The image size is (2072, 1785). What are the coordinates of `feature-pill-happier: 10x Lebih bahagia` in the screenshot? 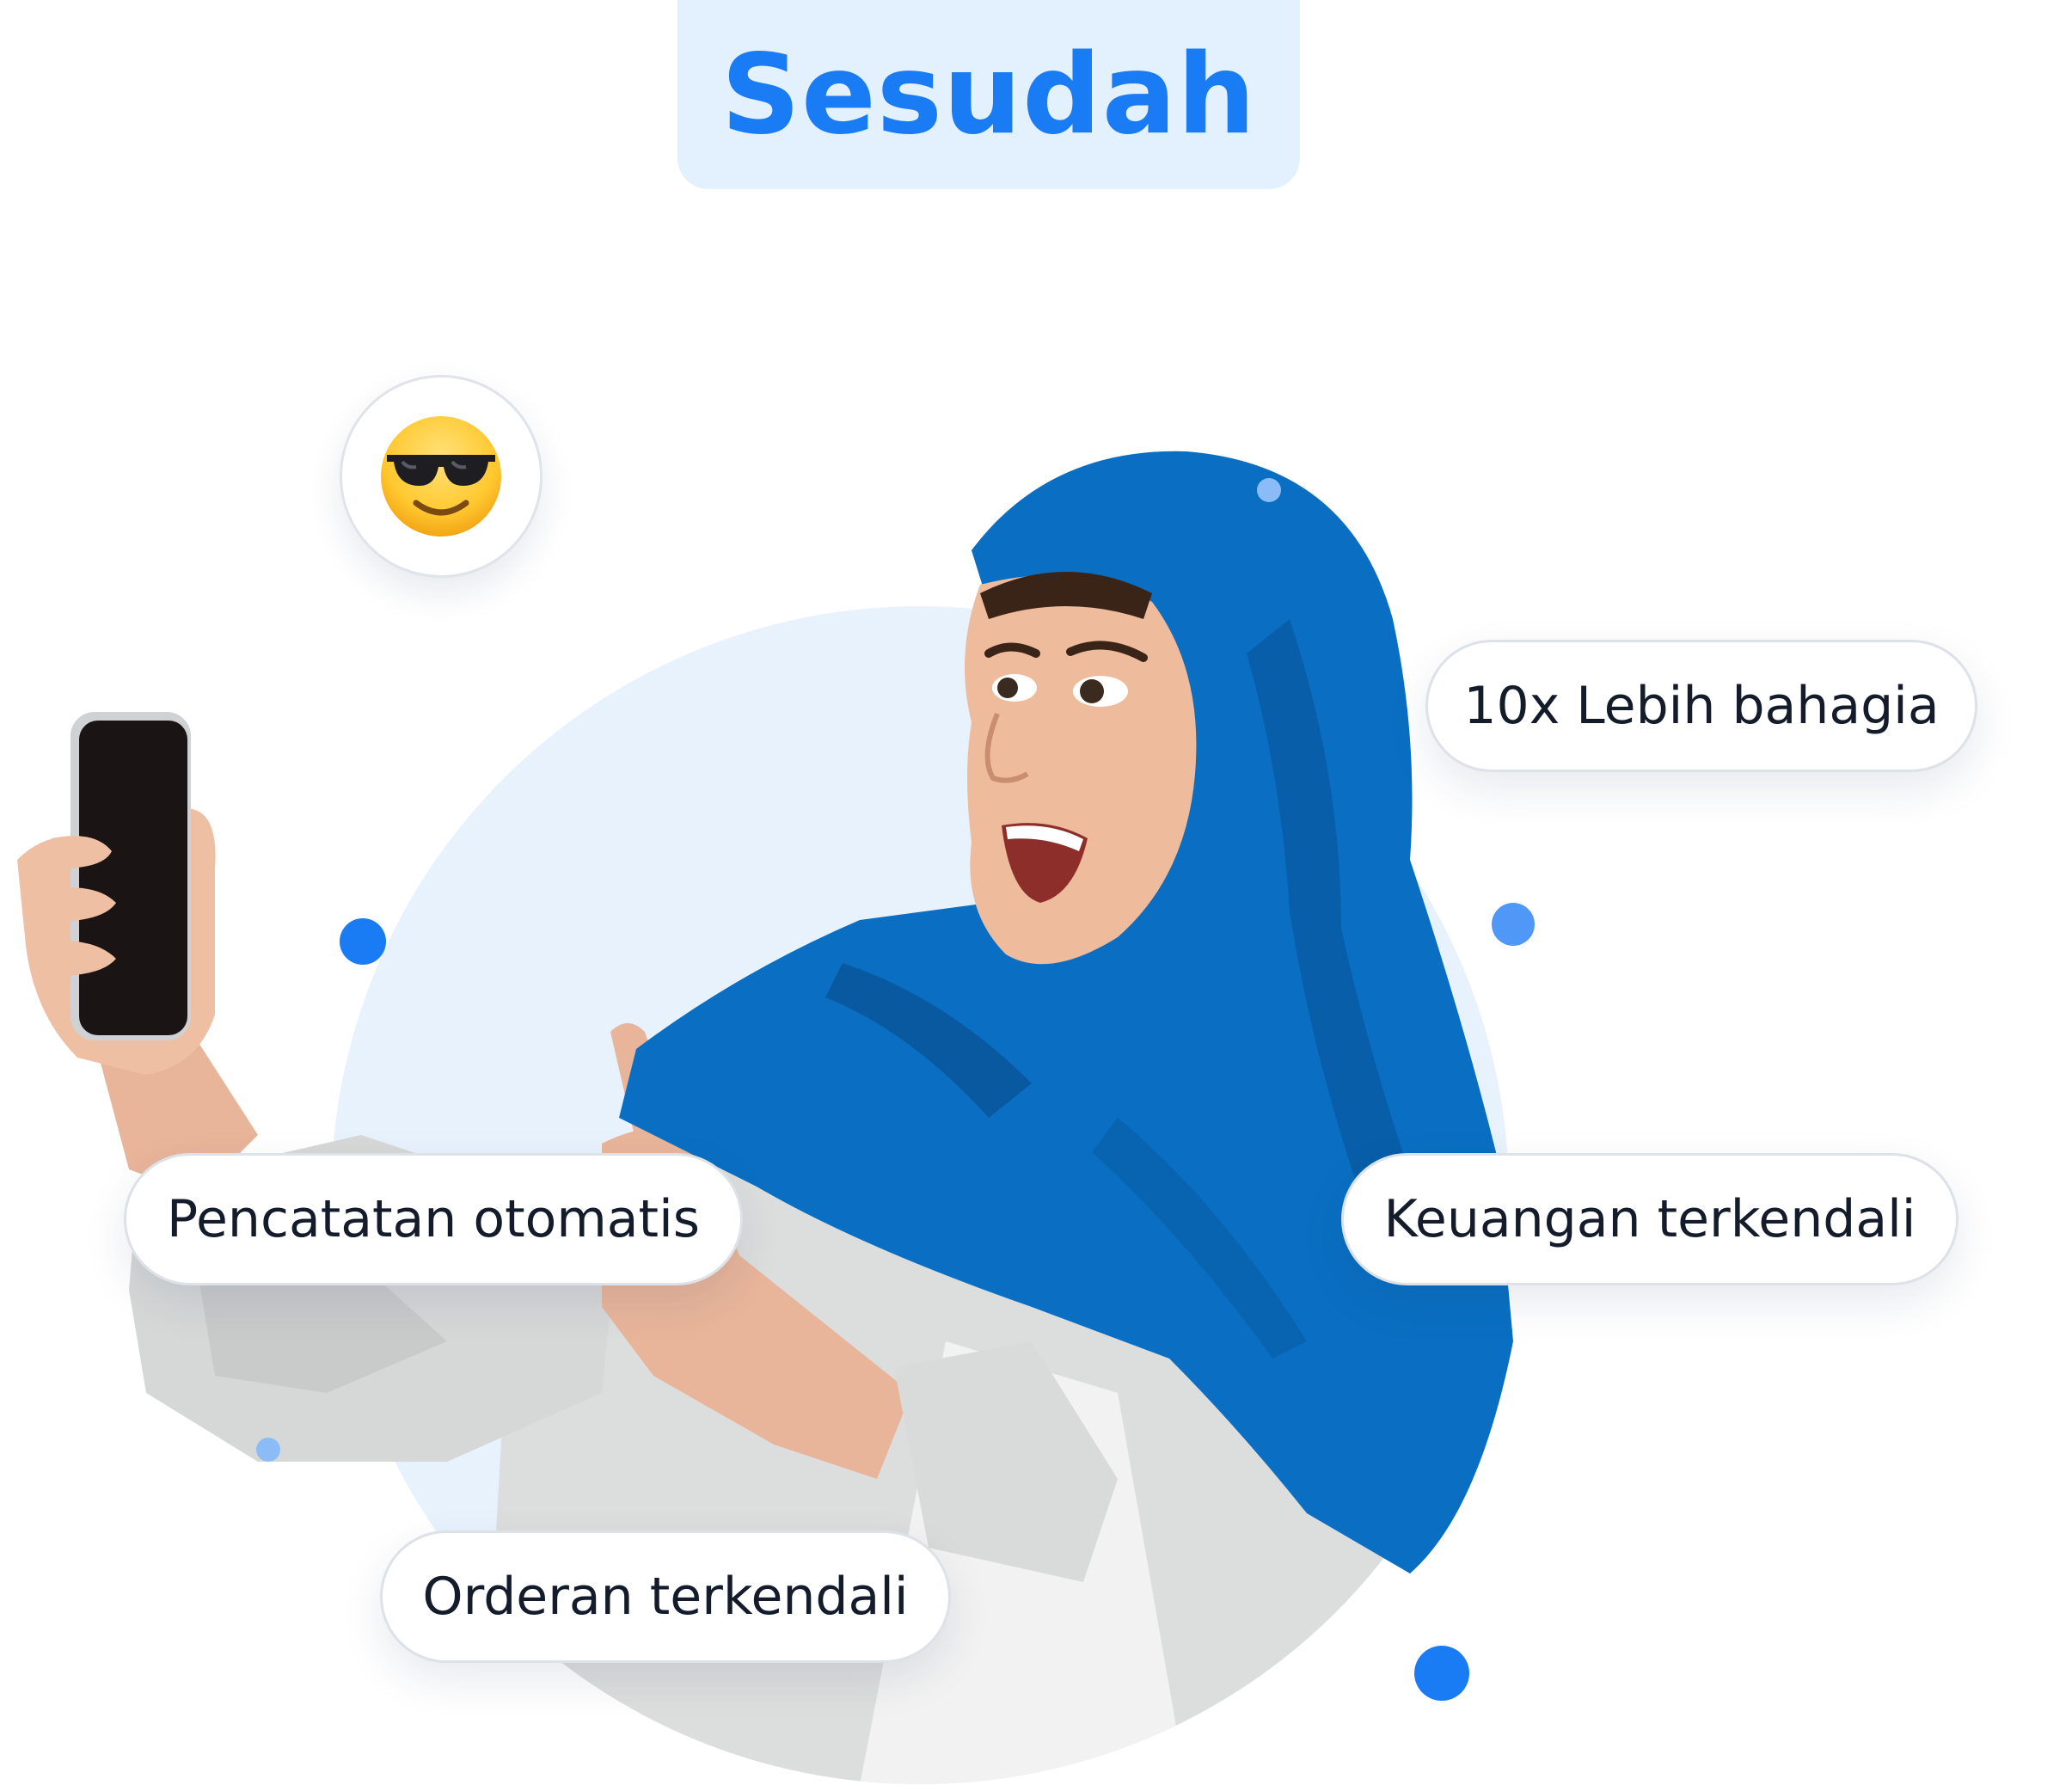 It's located at (1701, 706).